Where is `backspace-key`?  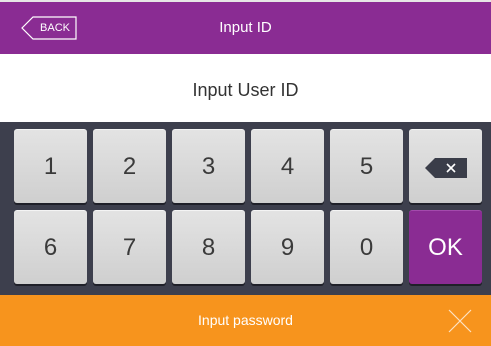 backspace-key is located at coordinates (445, 166).